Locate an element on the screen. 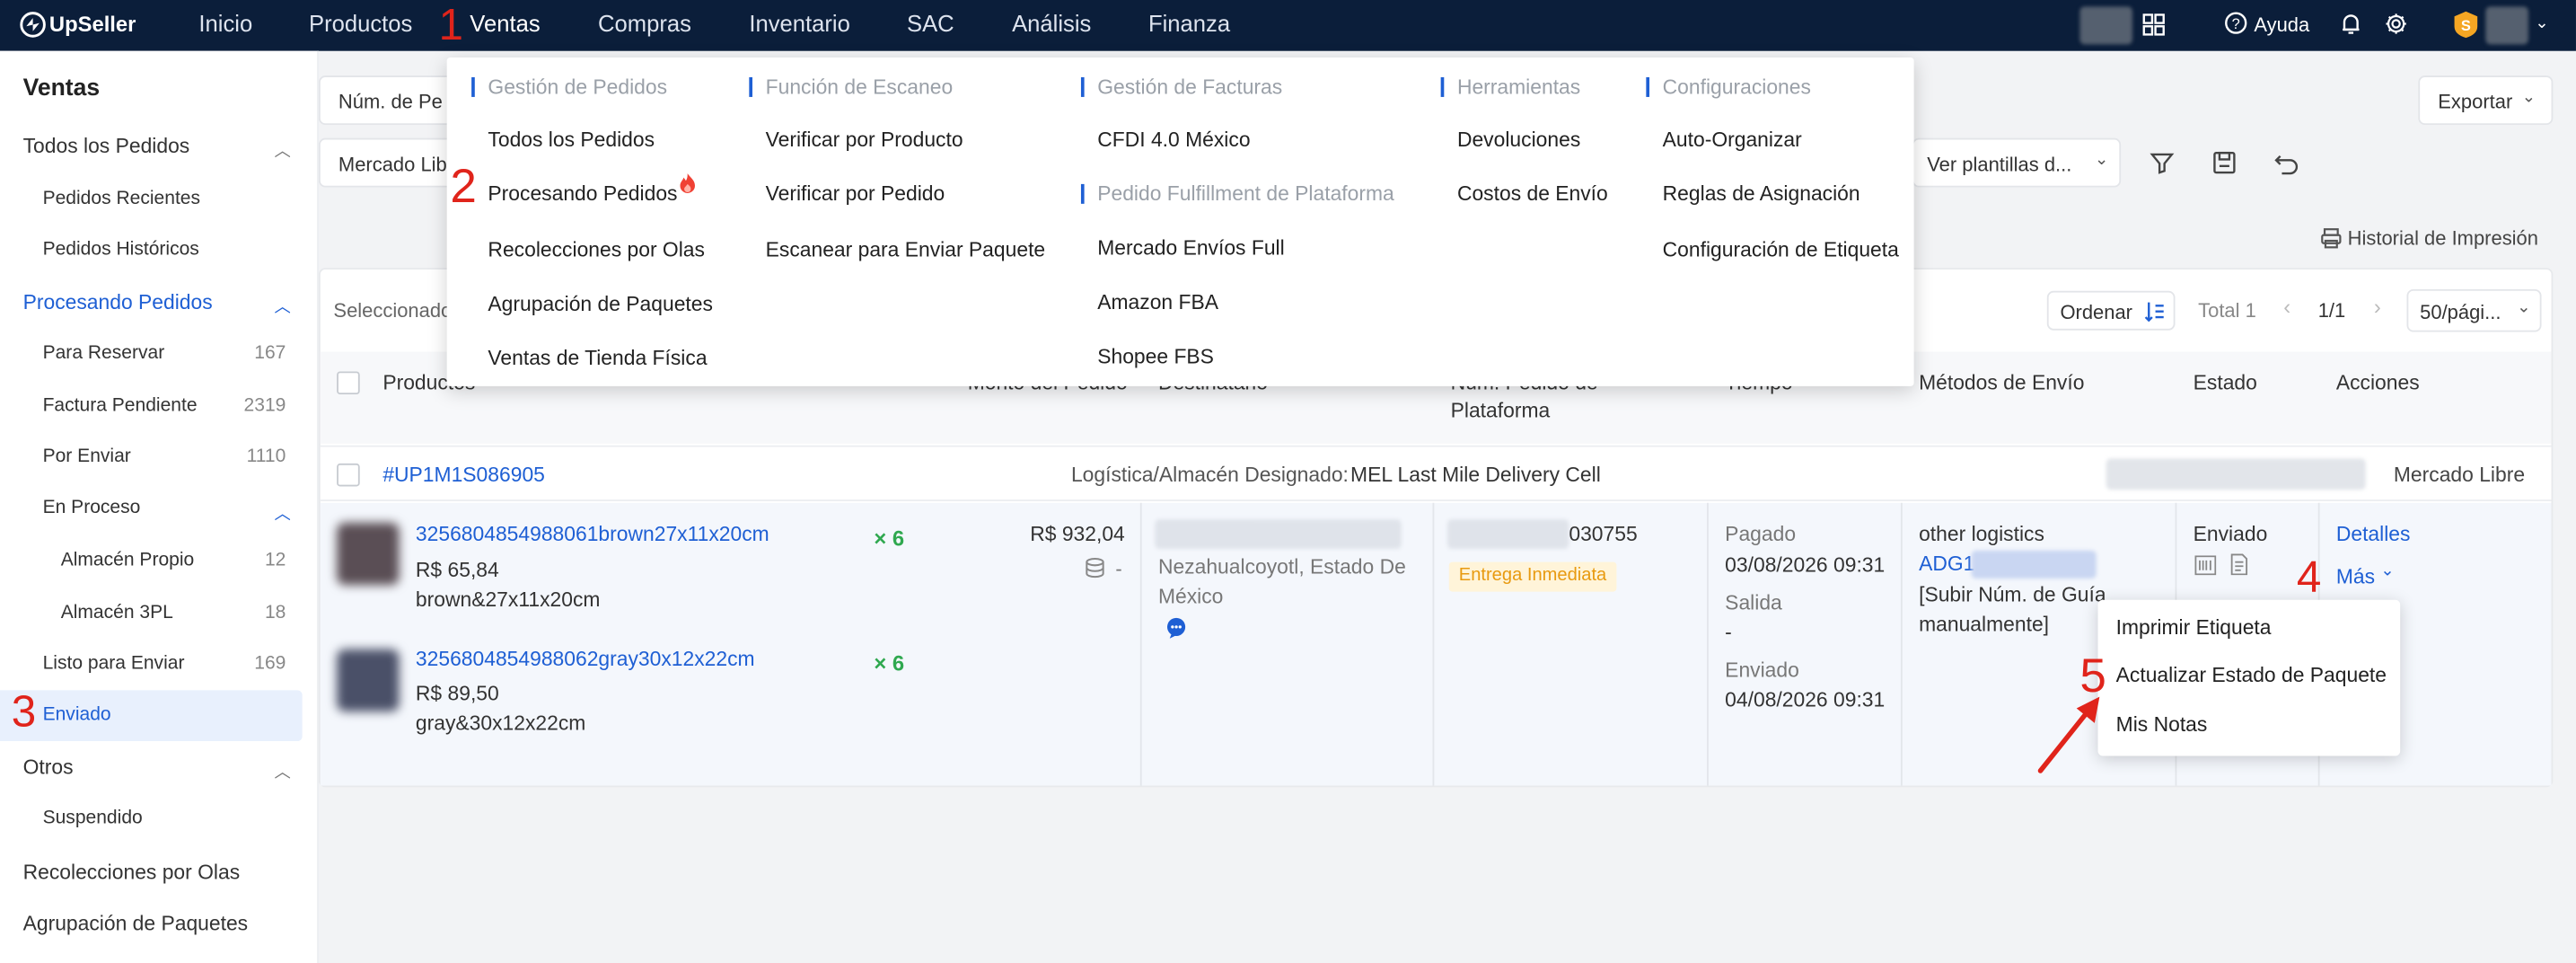  menu-item-todos-los-pedidos: Todos los Pedidos is located at coordinates (571, 140).